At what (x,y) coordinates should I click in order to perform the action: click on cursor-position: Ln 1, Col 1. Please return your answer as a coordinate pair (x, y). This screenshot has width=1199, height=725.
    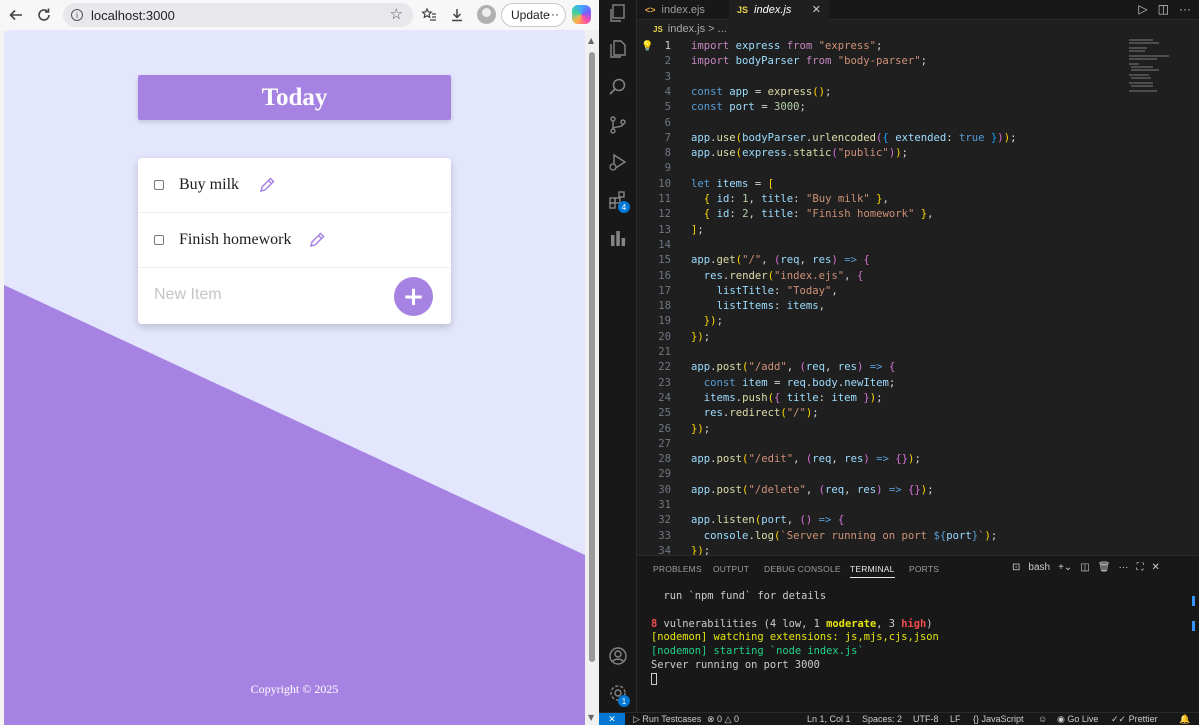
    Looking at the image, I should click on (829, 719).